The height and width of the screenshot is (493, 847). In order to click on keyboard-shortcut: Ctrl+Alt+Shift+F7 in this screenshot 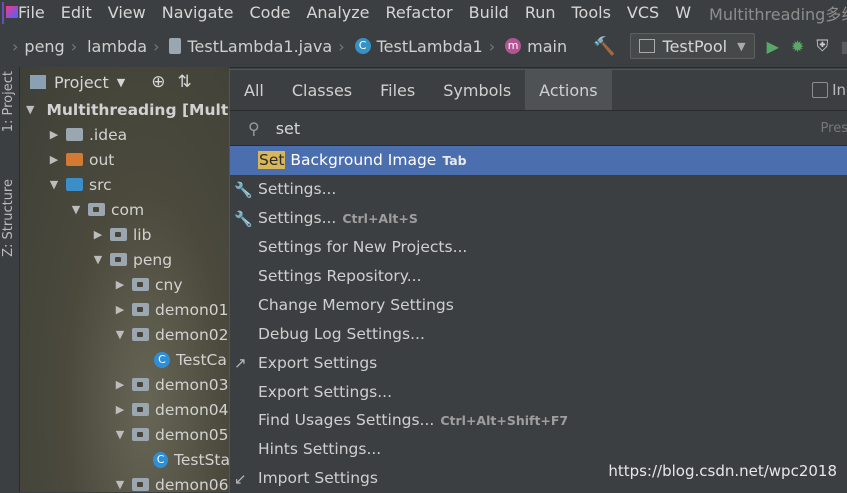, I will do `click(504, 421)`.